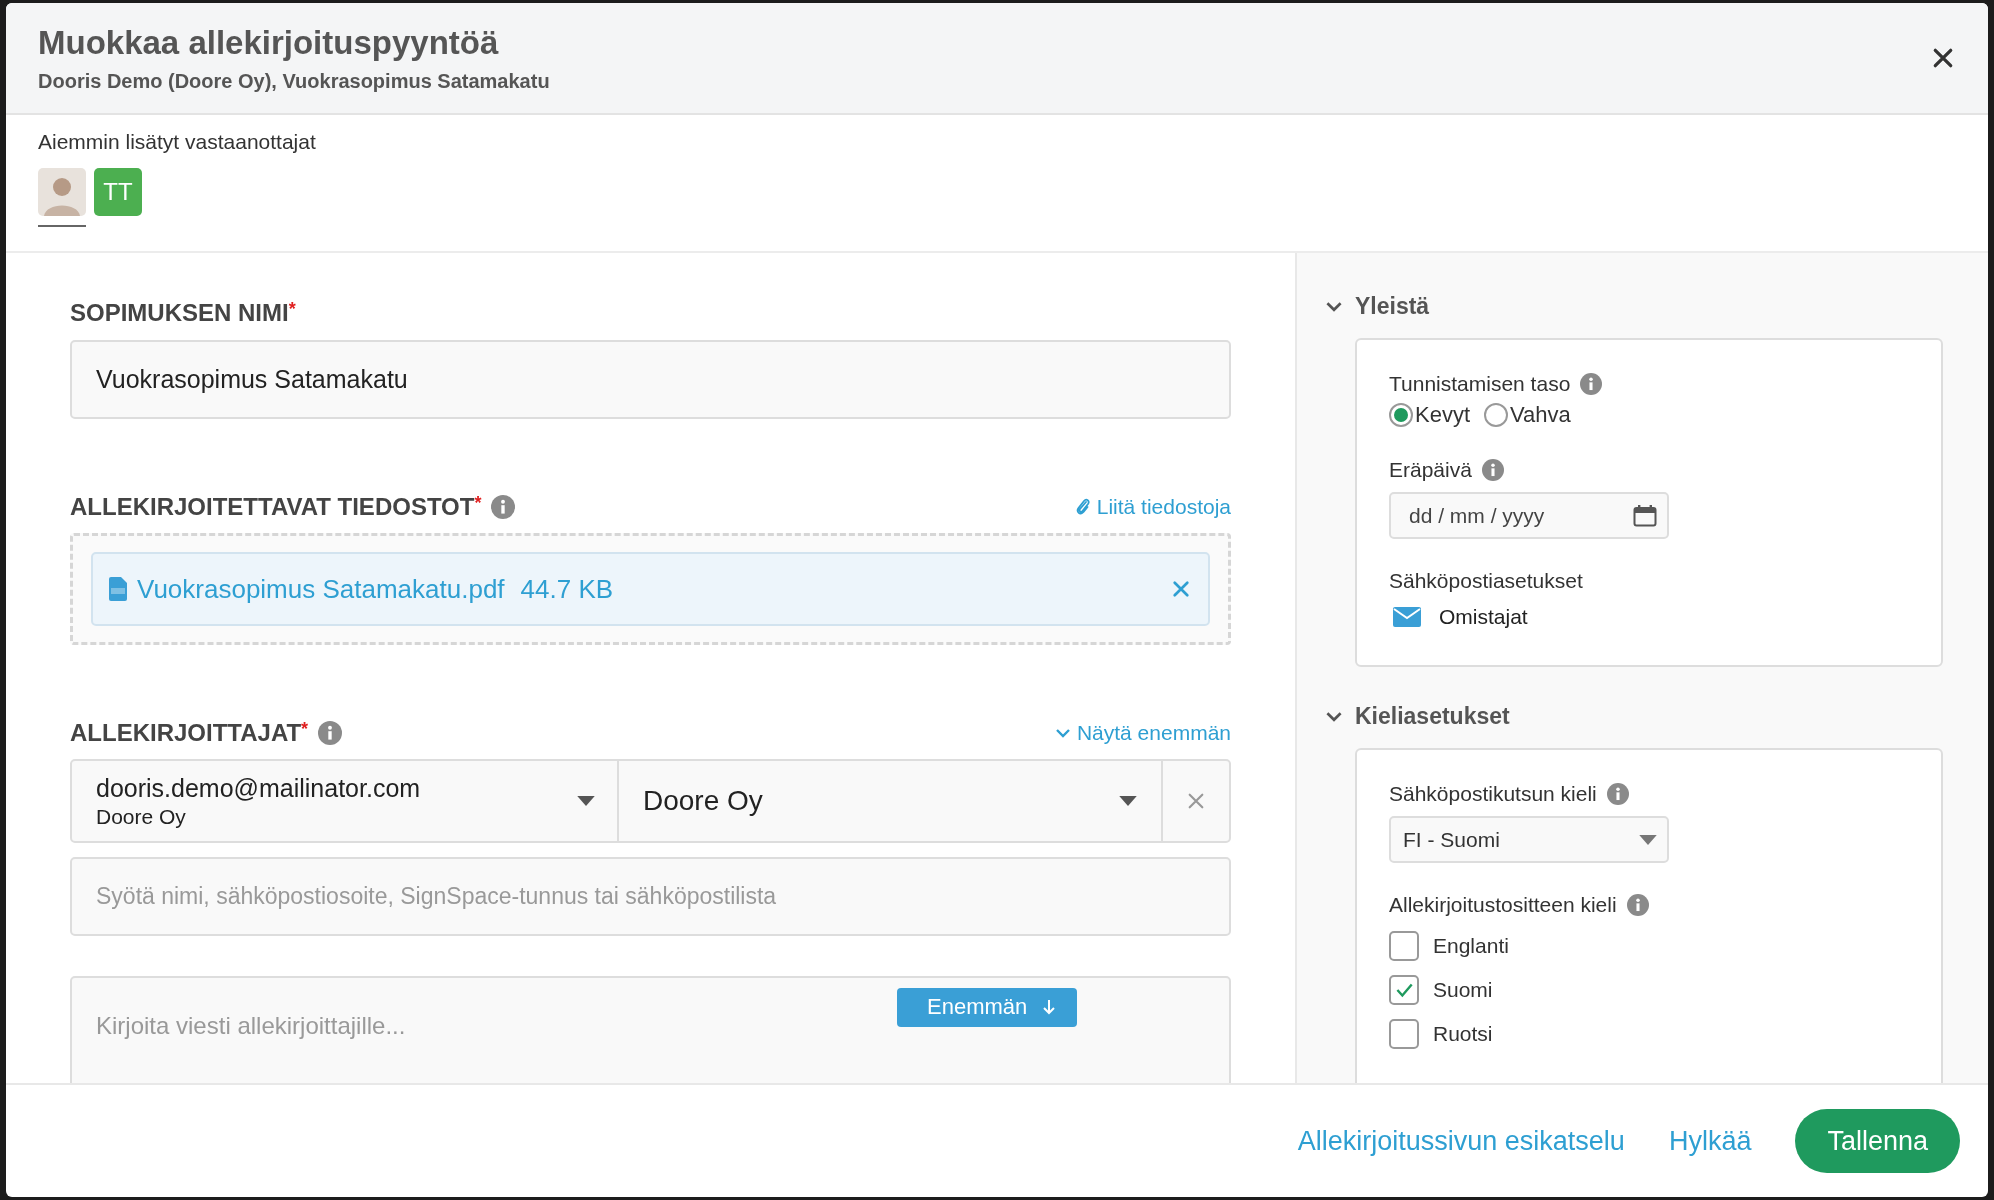  I want to click on signer-search-field: Syötä nimi, sähköpostiosoite, SignSpace-tunnus tai sähköpostilista, so click(650, 896).